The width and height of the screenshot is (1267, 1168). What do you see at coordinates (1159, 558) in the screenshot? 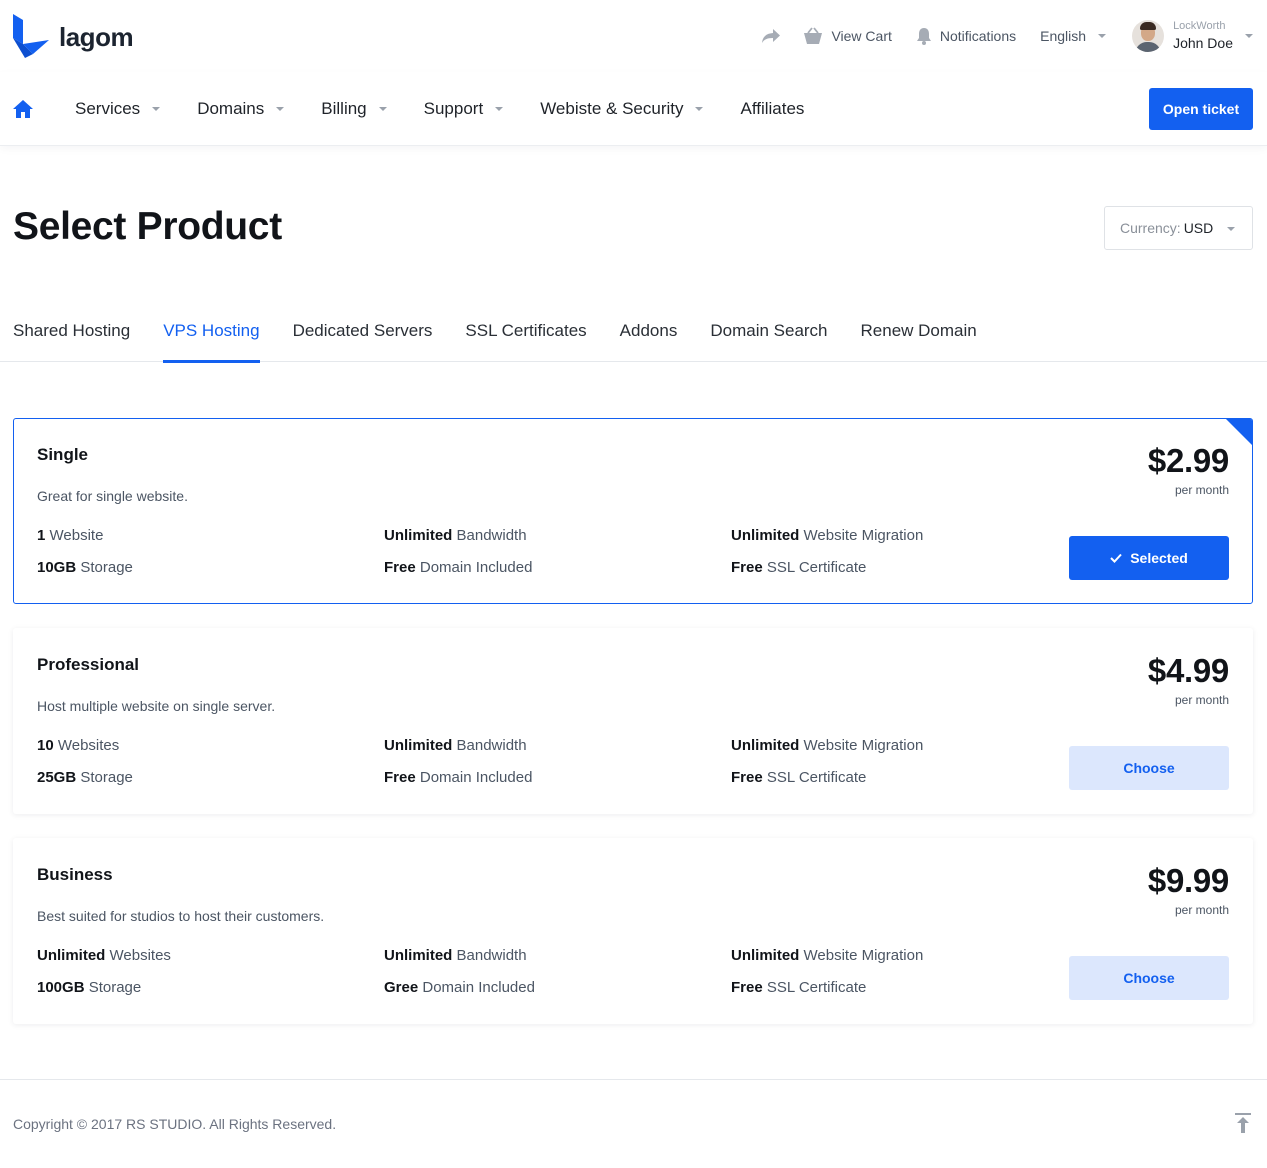
I see `button-label: Selected` at bounding box center [1159, 558].